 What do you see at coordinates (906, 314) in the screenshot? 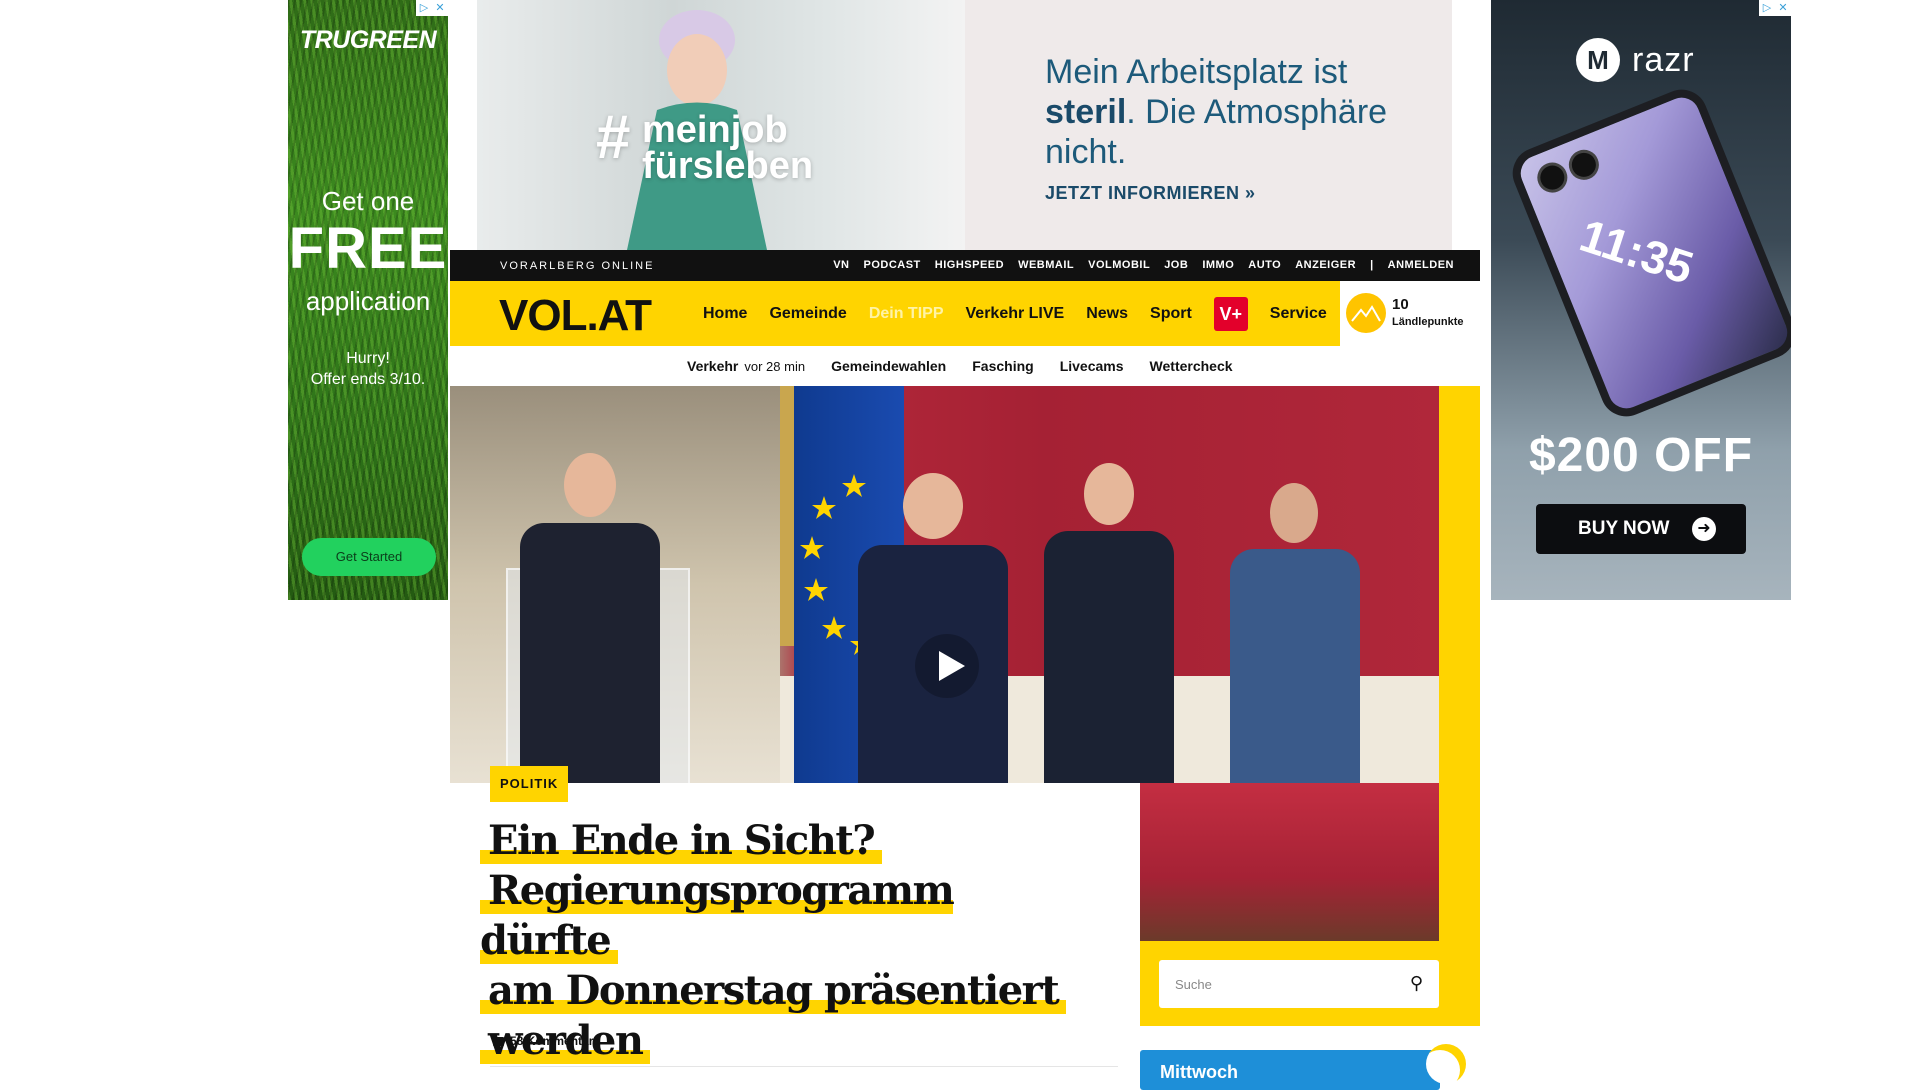
I see `nav-item-dein-tipp: Dein TIPP` at bounding box center [906, 314].